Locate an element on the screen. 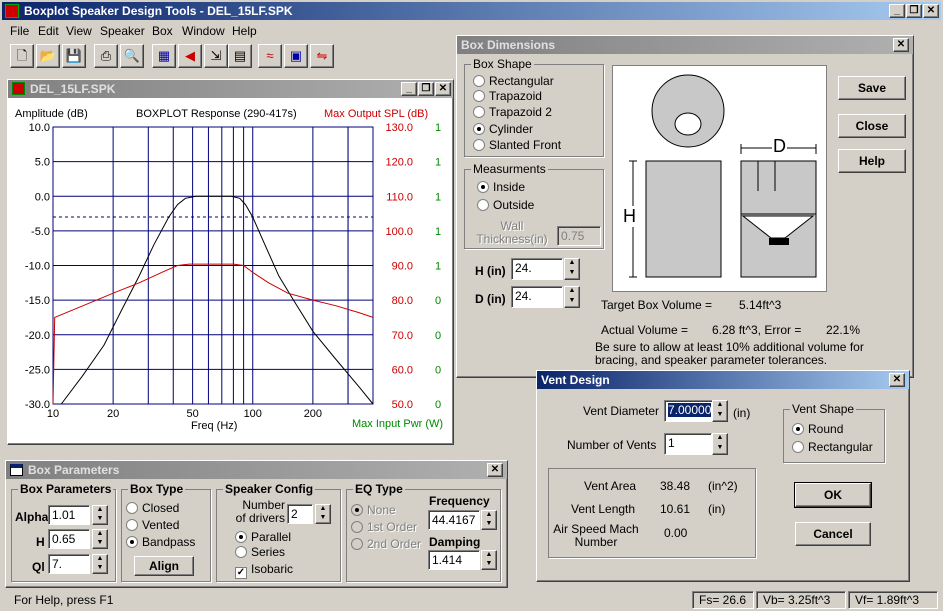 The width and height of the screenshot is (943, 611). ok-button: OK is located at coordinates (833, 495).